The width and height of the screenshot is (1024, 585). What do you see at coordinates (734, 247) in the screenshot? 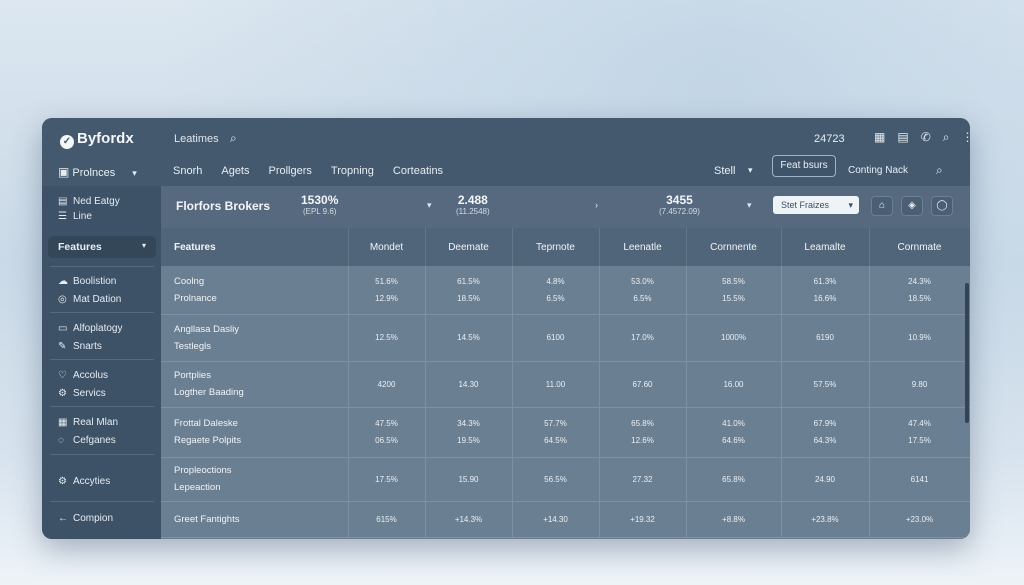
I see `column-header: Cornnente` at bounding box center [734, 247].